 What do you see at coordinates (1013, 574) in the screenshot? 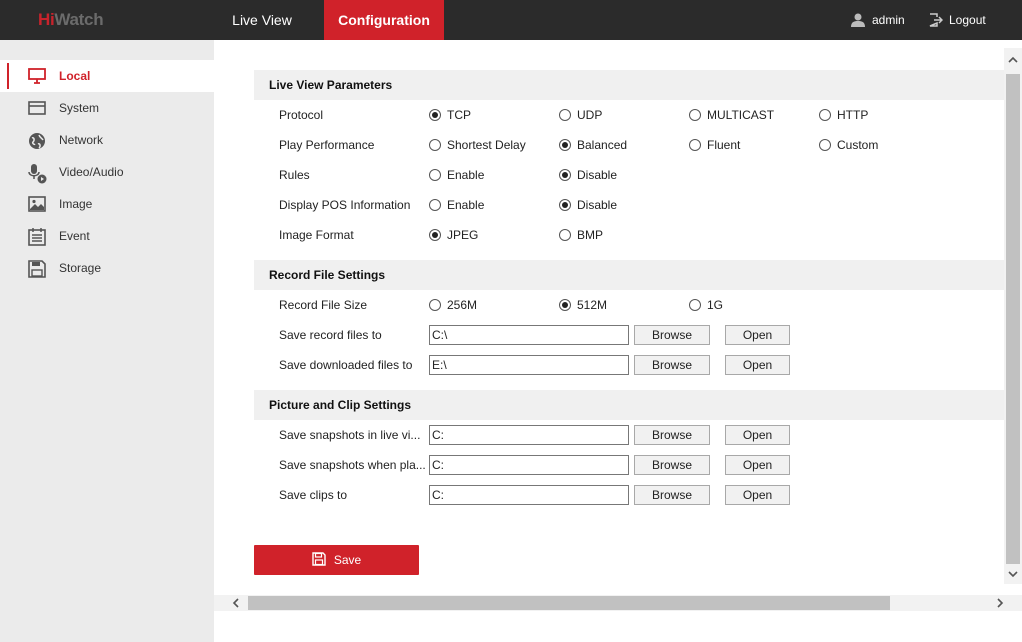
I see `scroll-down-icon` at bounding box center [1013, 574].